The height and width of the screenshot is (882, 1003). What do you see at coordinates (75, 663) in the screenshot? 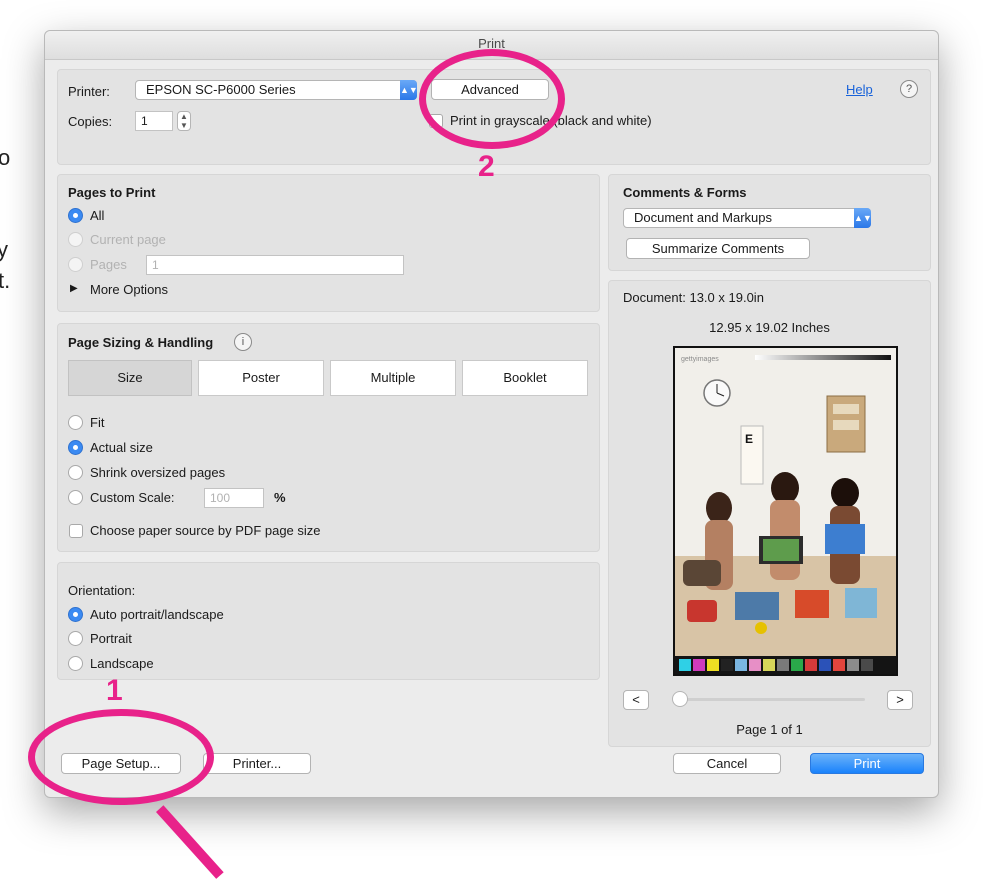
I see `radio-landscape` at bounding box center [75, 663].